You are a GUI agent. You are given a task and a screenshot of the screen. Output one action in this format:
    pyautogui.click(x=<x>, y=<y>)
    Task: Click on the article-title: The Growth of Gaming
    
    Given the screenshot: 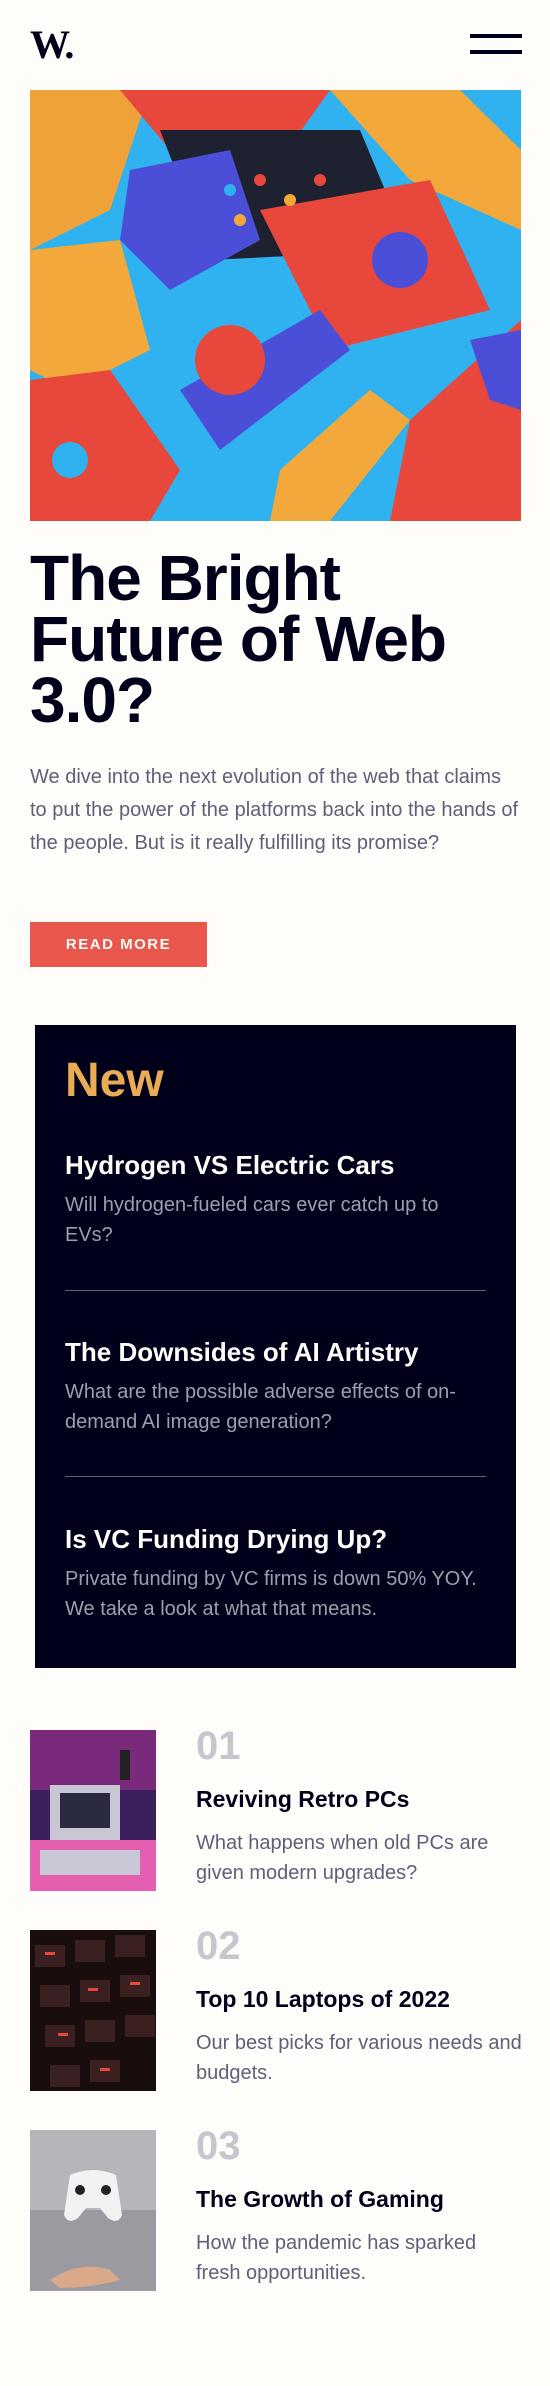 What is the action you would take?
    pyautogui.click(x=320, y=2199)
    